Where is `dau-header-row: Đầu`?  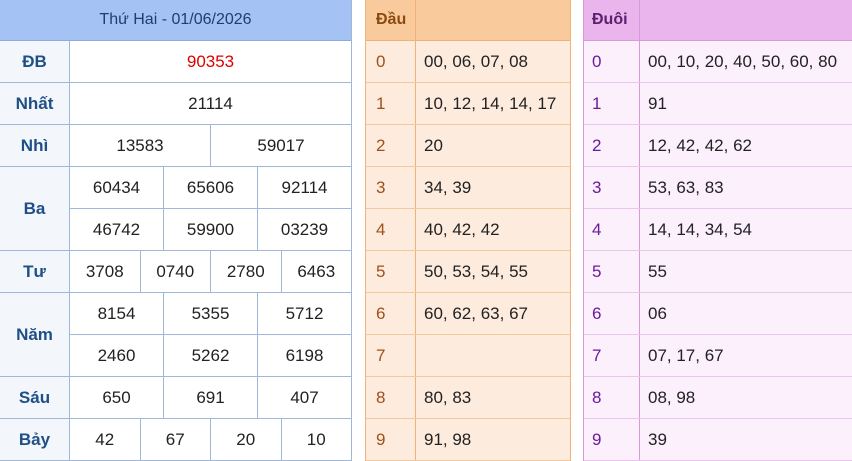 dau-header-row: Đầu is located at coordinates (468, 20).